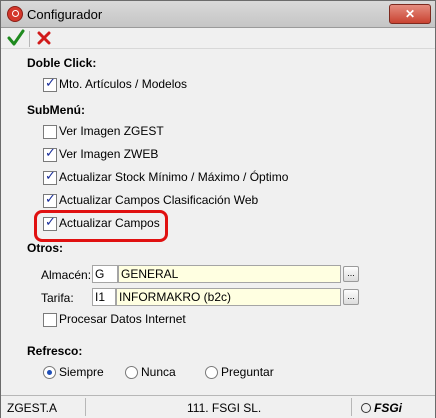 Image resolution: width=436 pixels, height=418 pixels. Describe the element at coordinates (218, 14) in the screenshot. I see `title-bar: Configurador ✕` at that location.